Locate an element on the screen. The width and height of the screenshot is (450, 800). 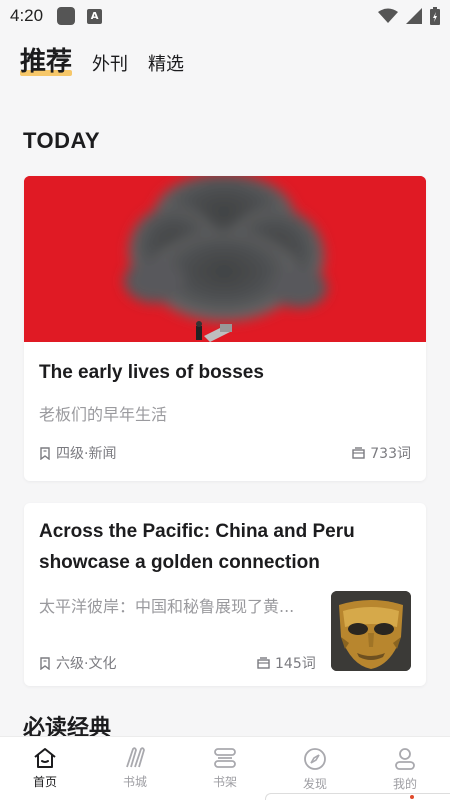
article-level-text: 六级·文化 is located at coordinates (86, 664).